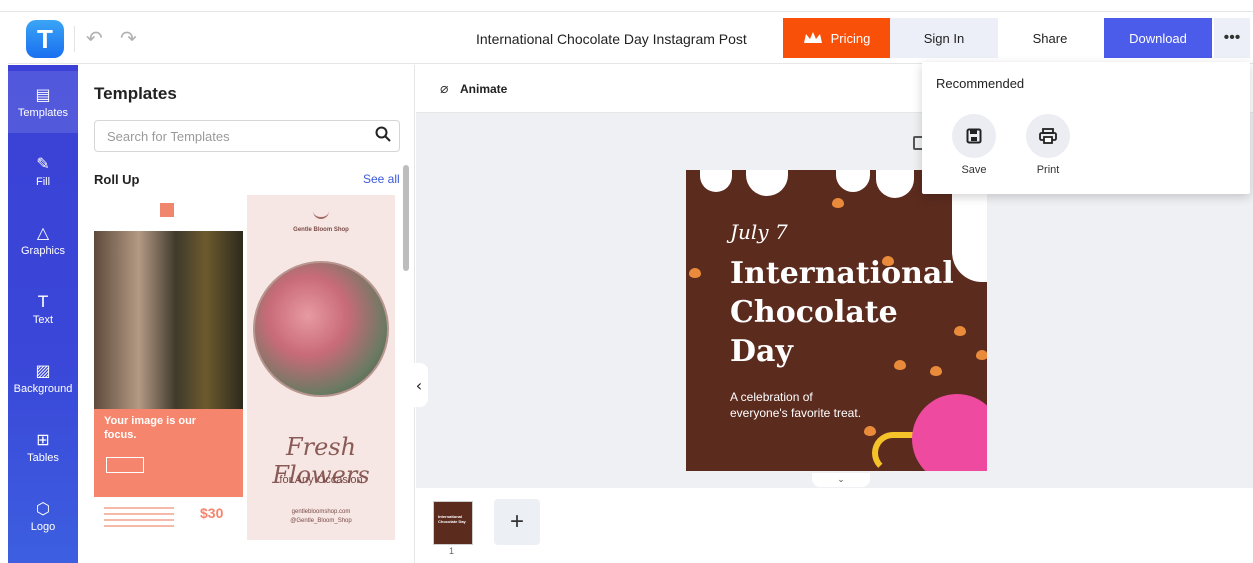 Image resolution: width=1253 pixels, height=563 pixels. What do you see at coordinates (43, 508) in the screenshot?
I see `logo-icon: ⬡` at bounding box center [43, 508].